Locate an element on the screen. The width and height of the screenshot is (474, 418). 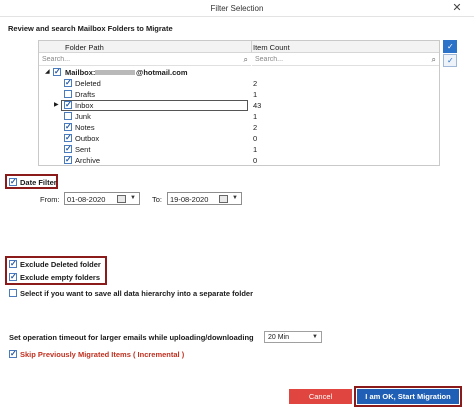
to-label: To: is located at coordinates (157, 199).